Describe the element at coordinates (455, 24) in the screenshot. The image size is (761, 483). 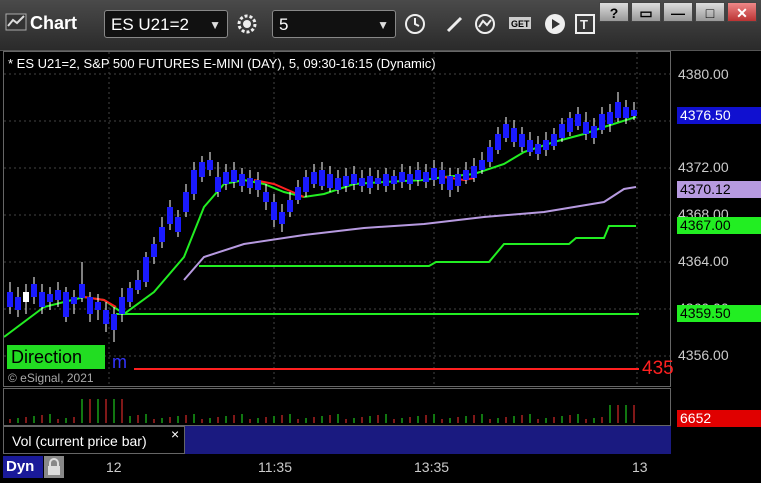
I see `pencil-icon` at that location.